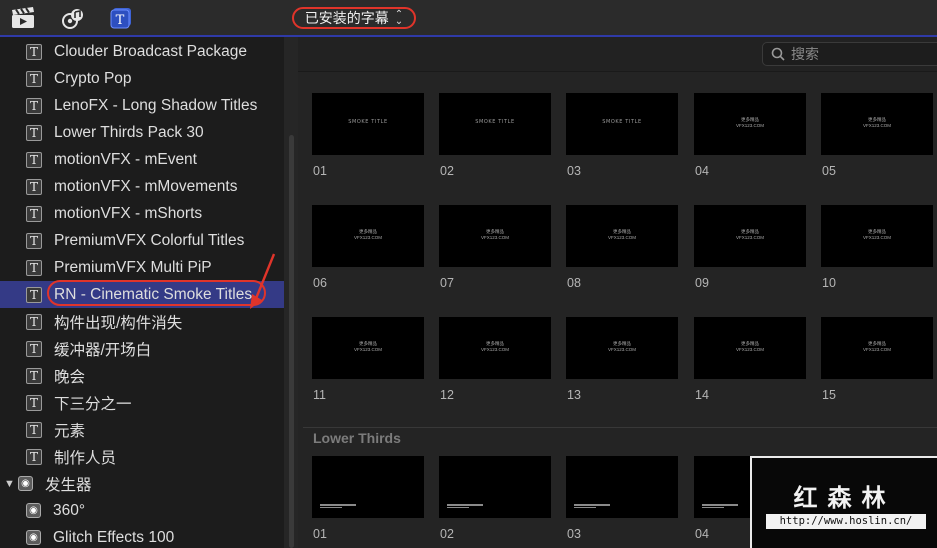 This screenshot has width=937, height=548. Describe the element at coordinates (151, 51) in the screenshot. I see `sidebar-item-label: Clouder Broadcast Package` at that location.